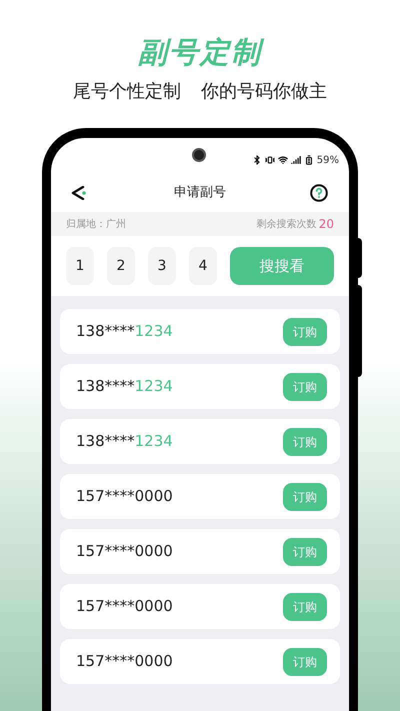  What do you see at coordinates (200, 193) in the screenshot?
I see `header-title: 申请副号` at bounding box center [200, 193].